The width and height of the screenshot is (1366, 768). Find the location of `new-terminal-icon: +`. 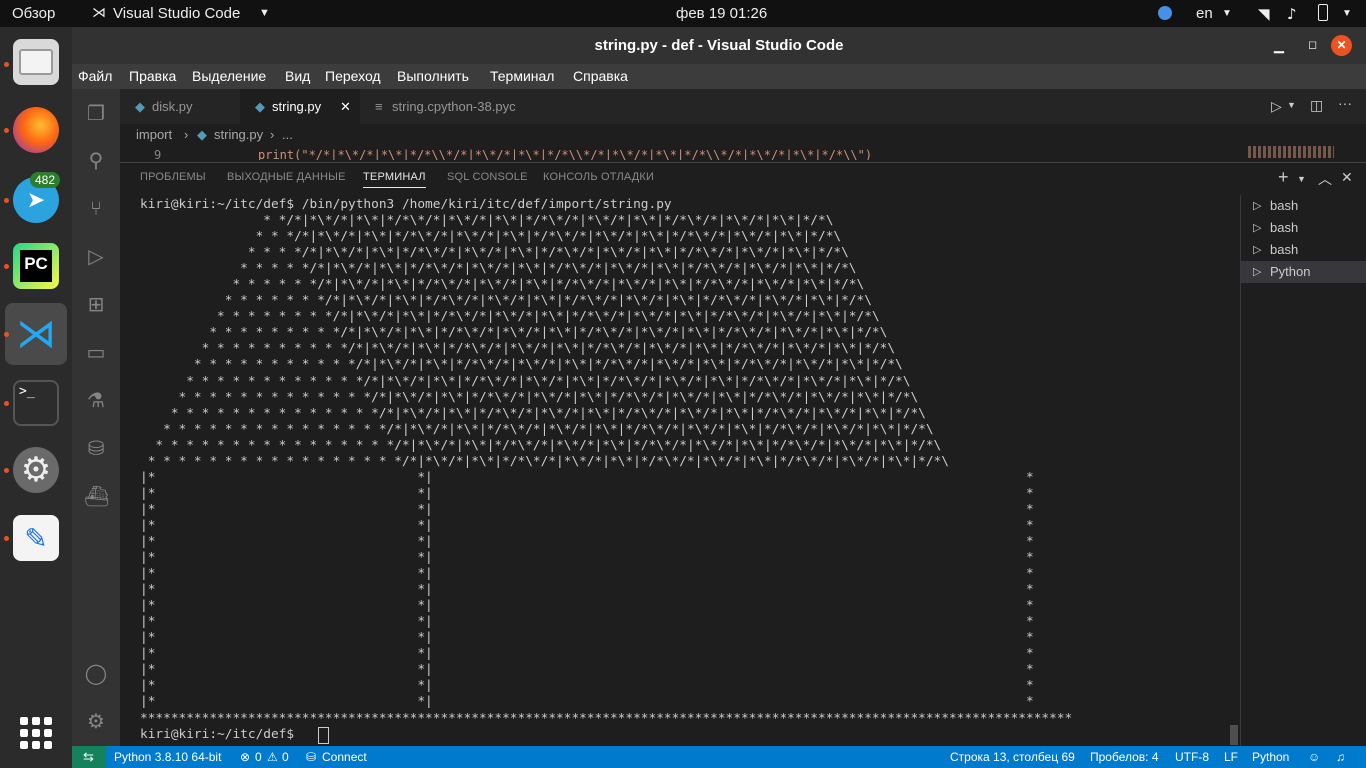

new-terminal-icon: + is located at coordinates (1283, 177).